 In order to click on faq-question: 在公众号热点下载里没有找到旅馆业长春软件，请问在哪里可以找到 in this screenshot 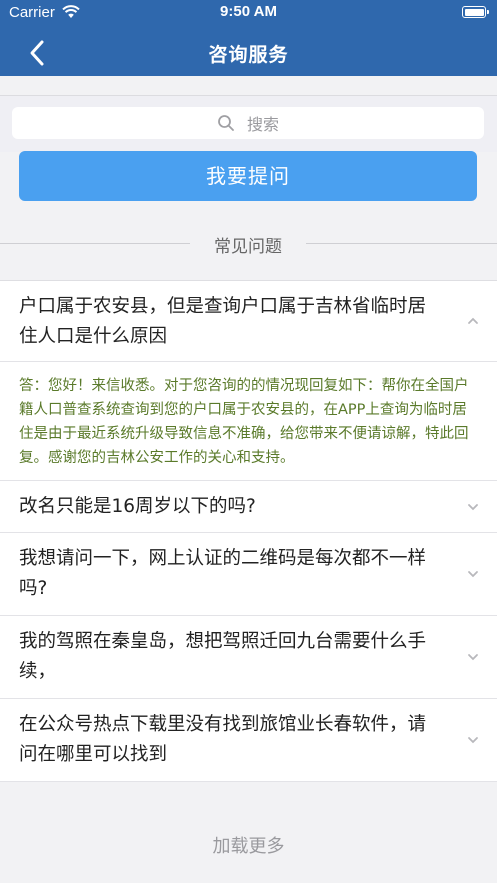, I will do `click(223, 739)`.